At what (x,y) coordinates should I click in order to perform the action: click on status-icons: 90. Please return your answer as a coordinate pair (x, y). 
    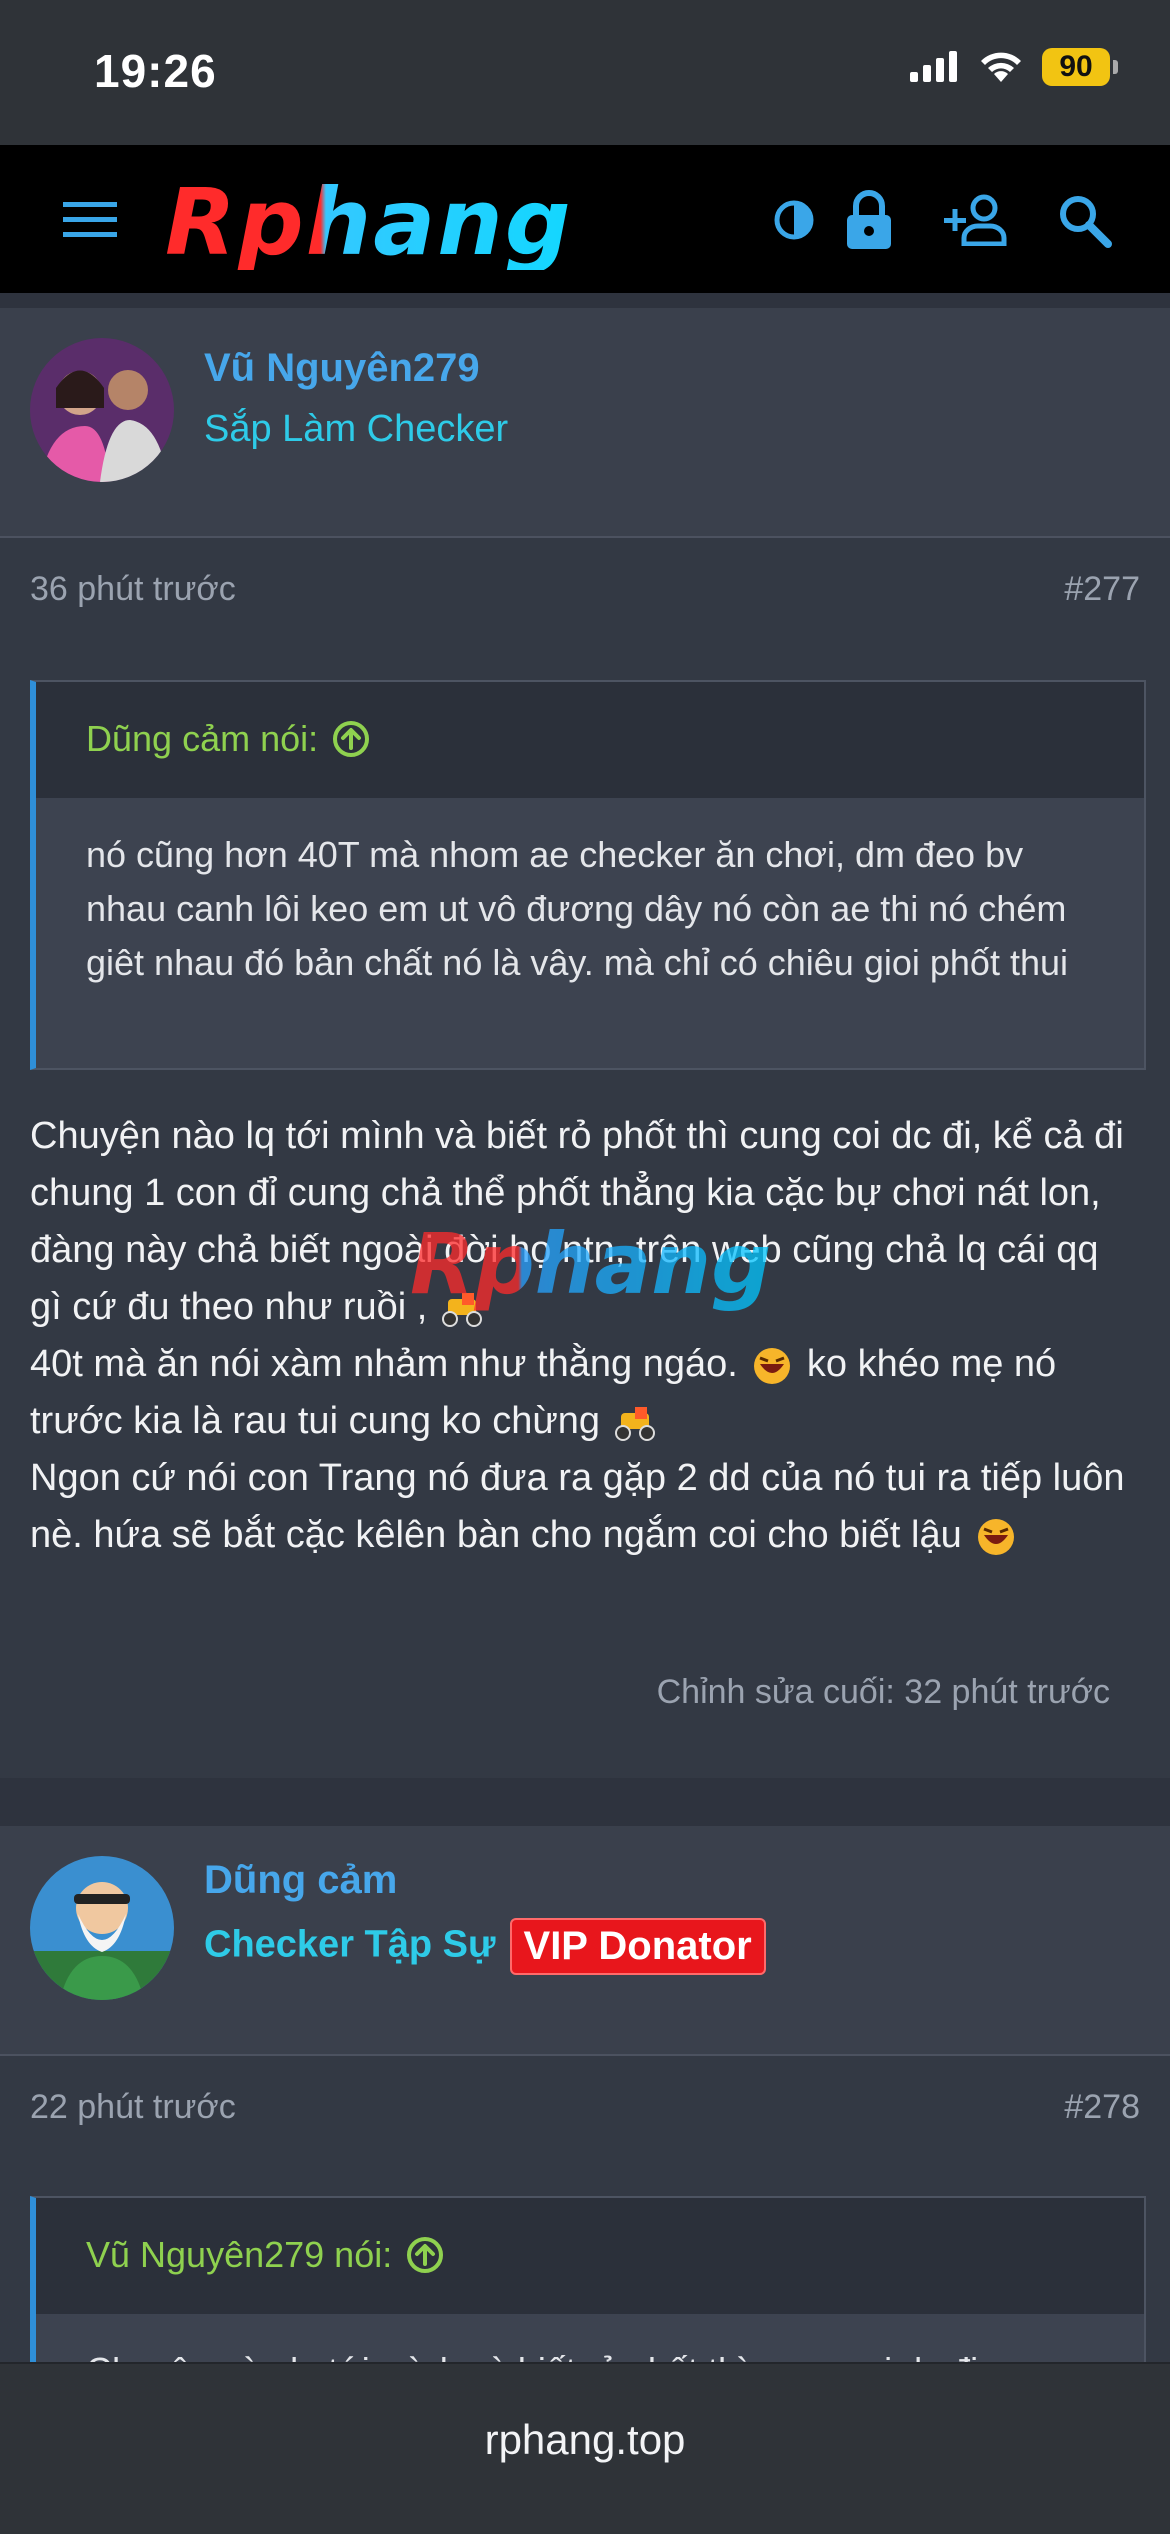
    Looking at the image, I should click on (1013, 67).